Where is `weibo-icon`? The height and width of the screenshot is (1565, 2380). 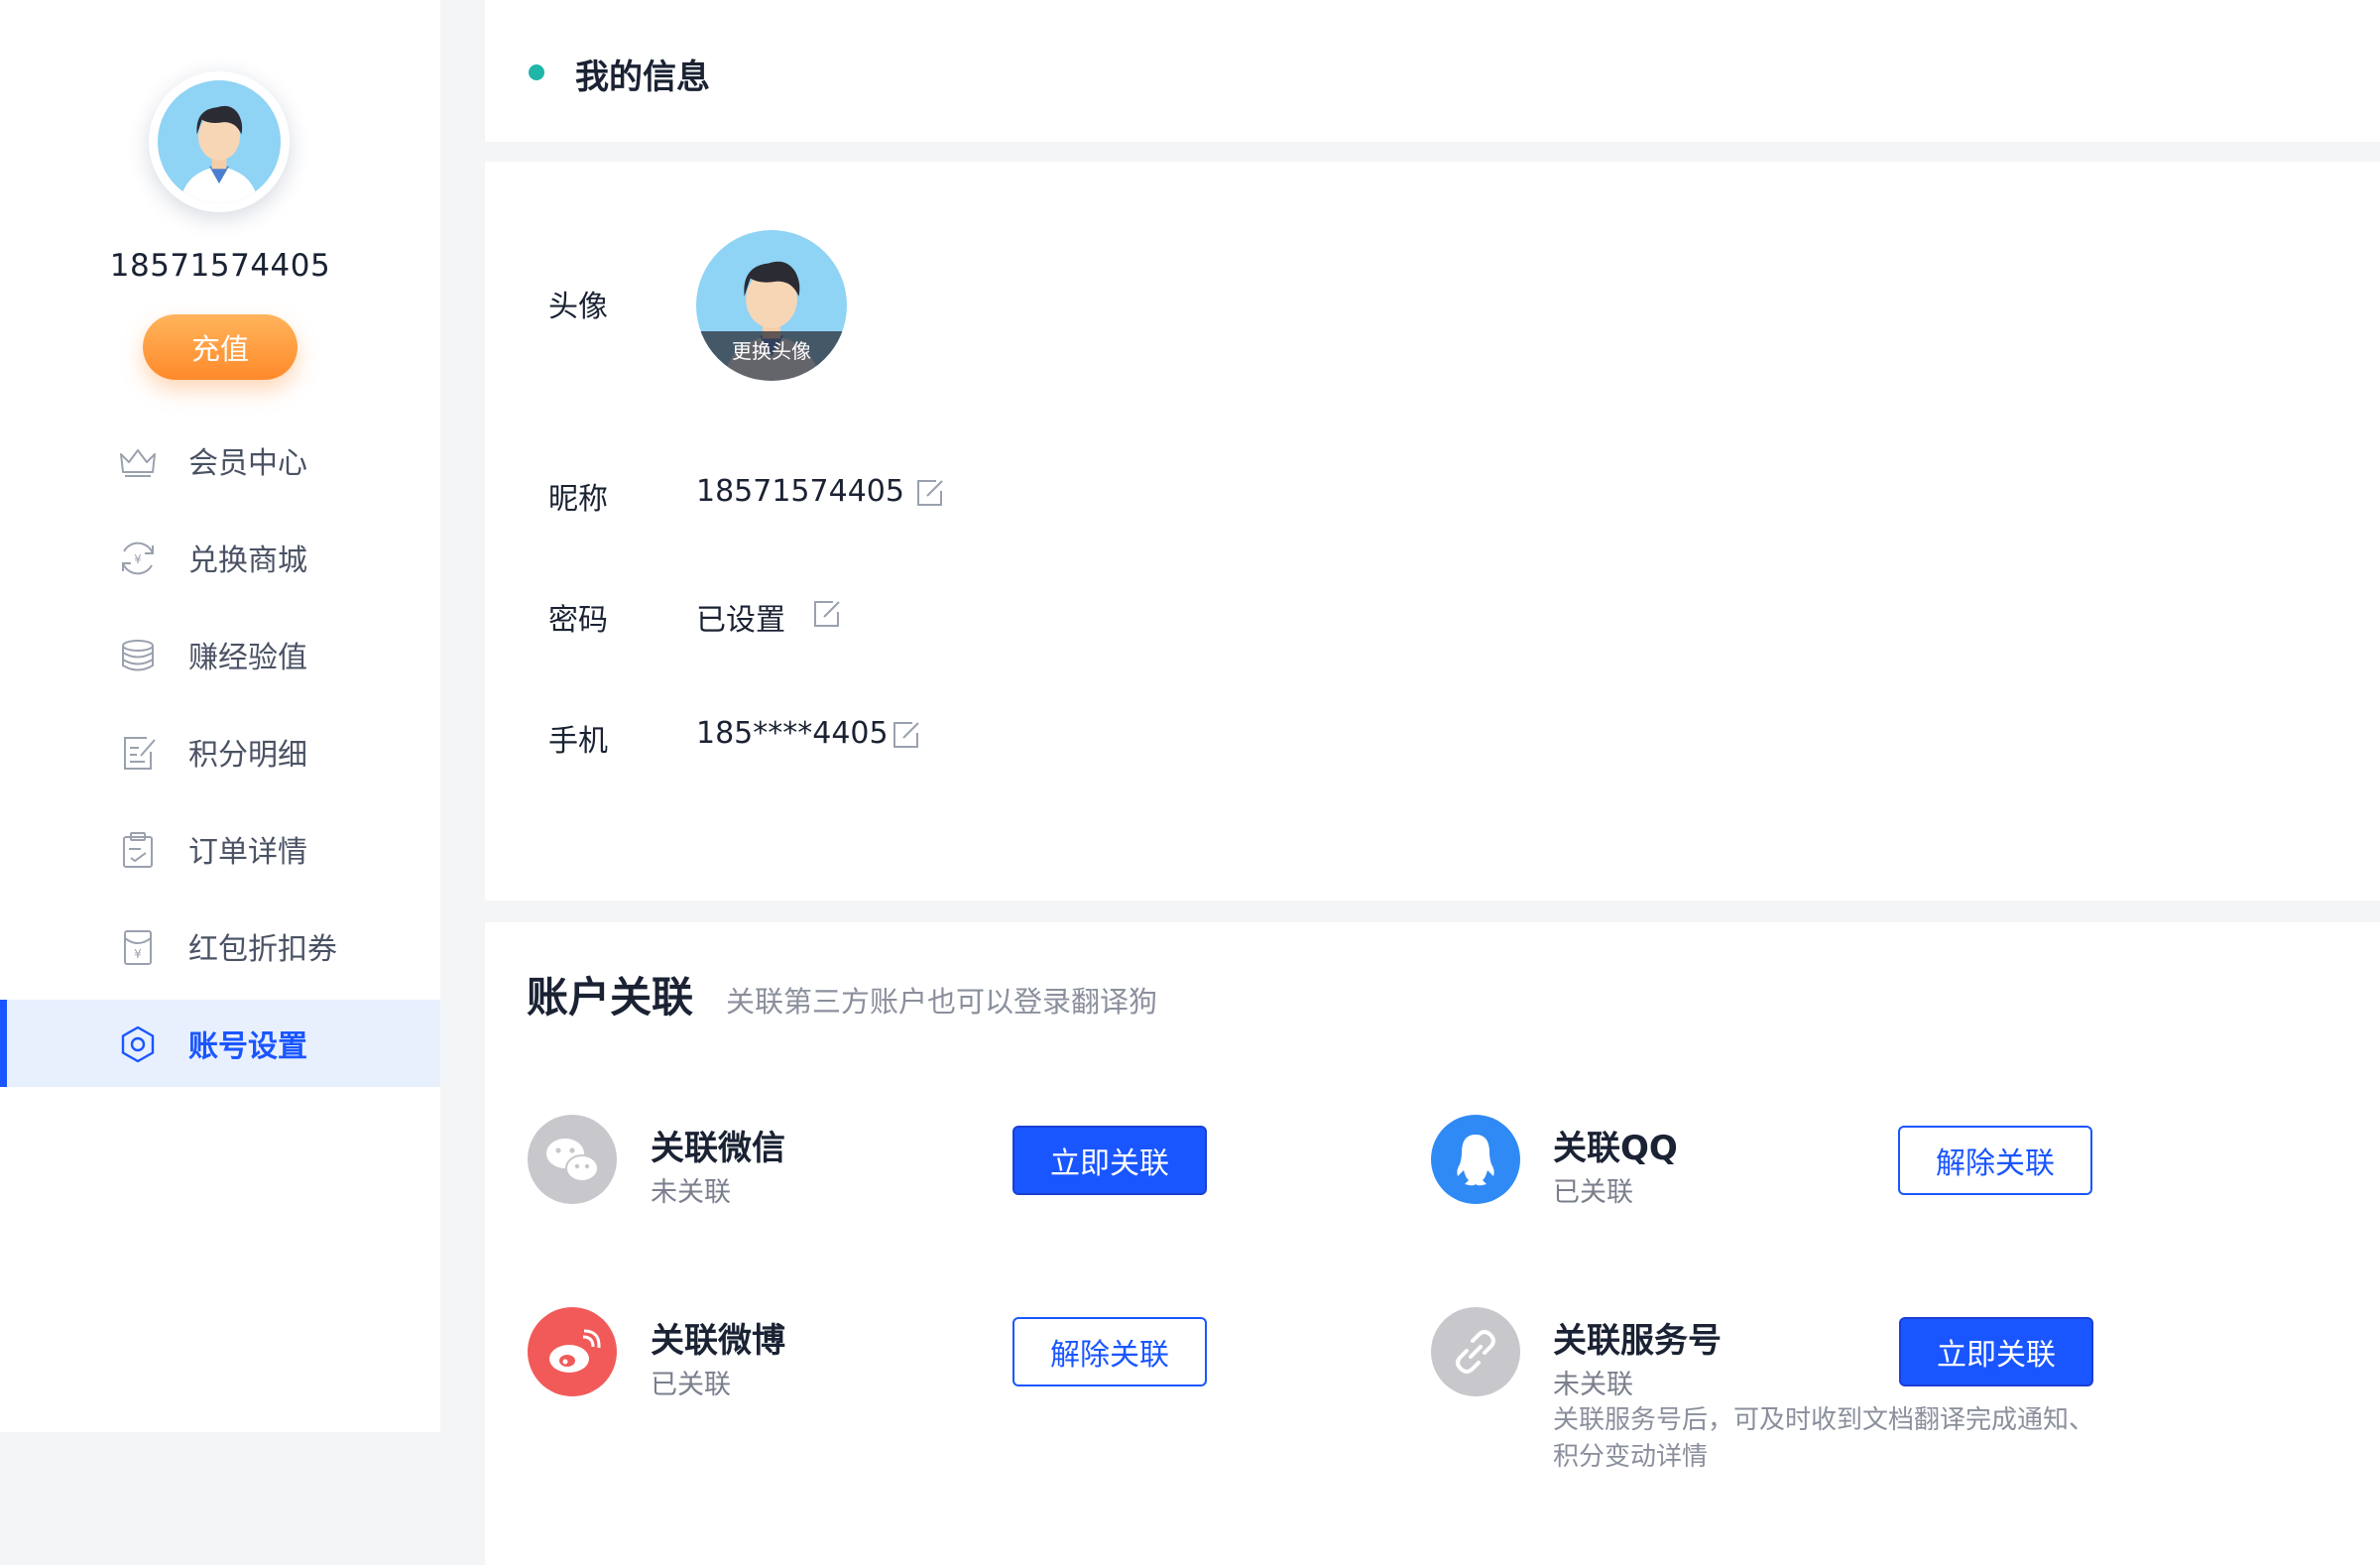 weibo-icon is located at coordinates (572, 1351).